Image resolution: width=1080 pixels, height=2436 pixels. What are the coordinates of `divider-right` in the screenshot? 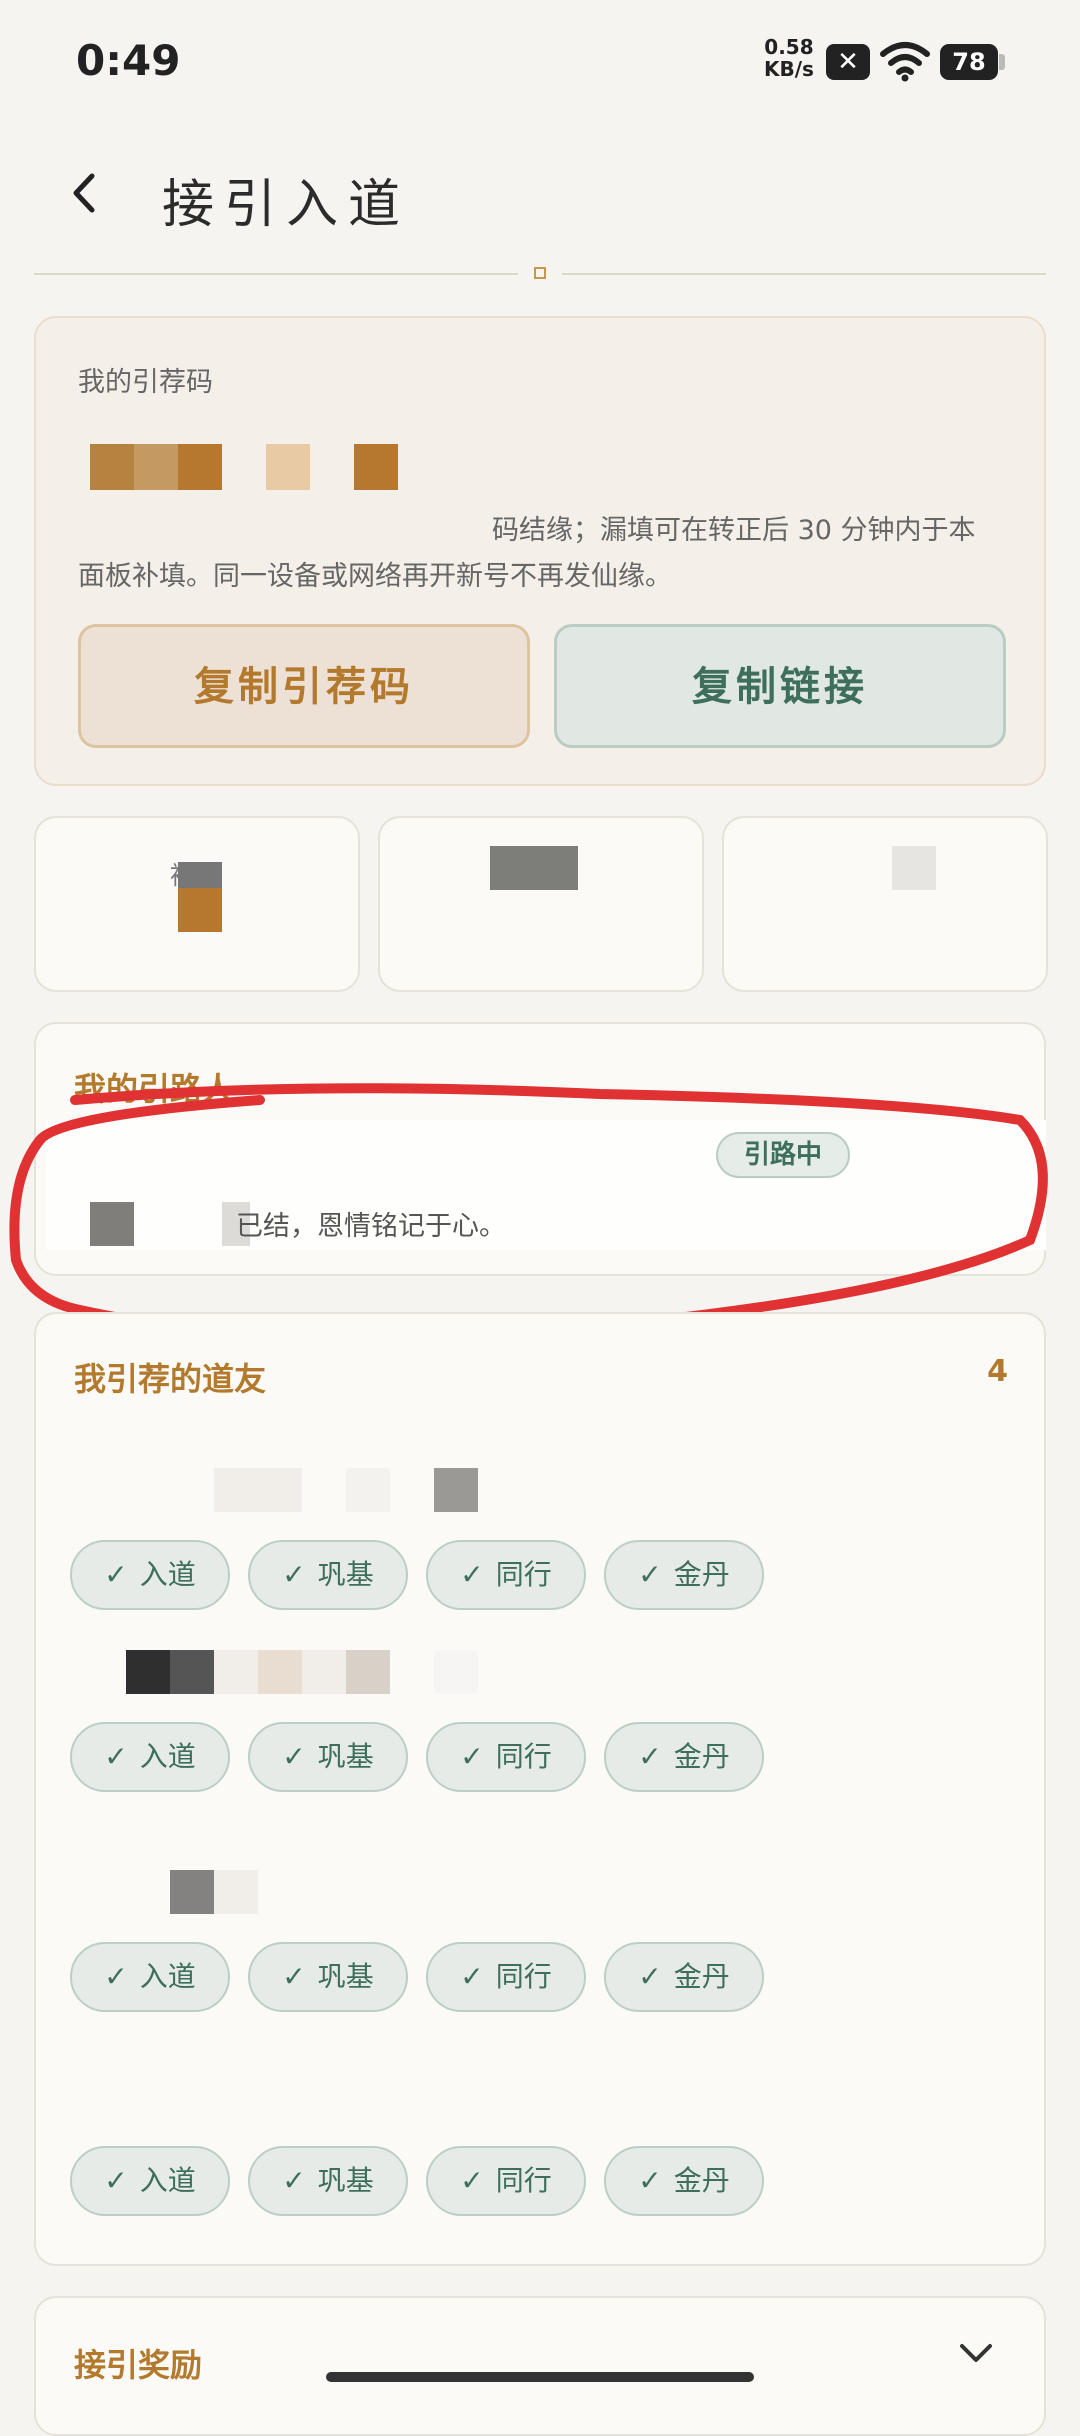 It's located at (804, 274).